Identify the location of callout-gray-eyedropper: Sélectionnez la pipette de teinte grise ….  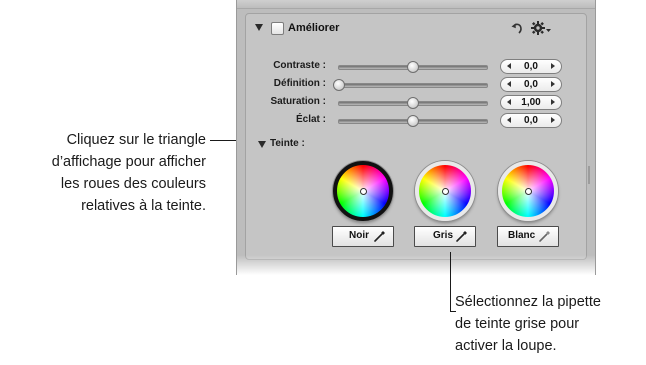
(550, 324).